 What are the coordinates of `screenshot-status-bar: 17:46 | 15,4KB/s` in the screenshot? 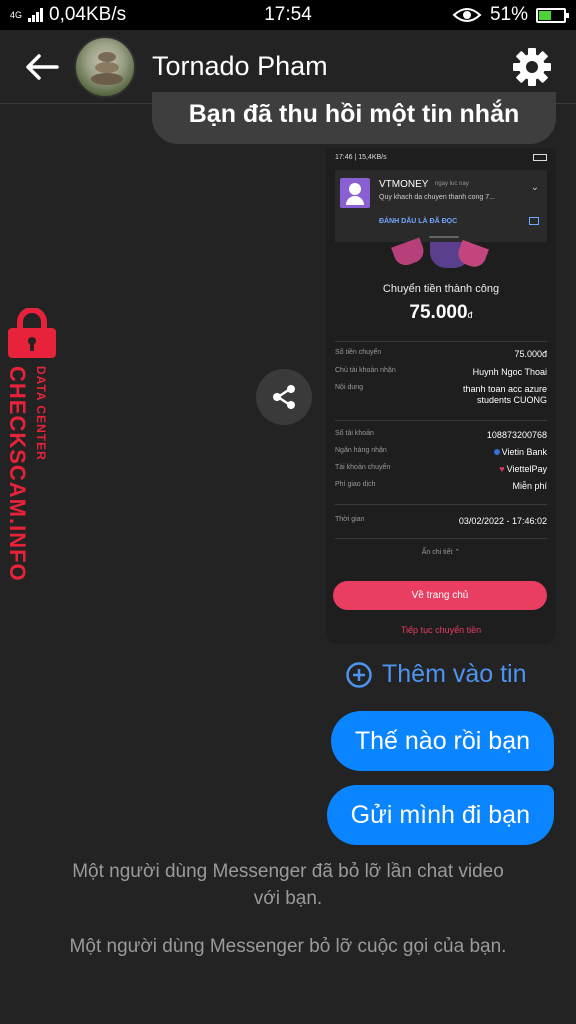 It's located at (441, 157).